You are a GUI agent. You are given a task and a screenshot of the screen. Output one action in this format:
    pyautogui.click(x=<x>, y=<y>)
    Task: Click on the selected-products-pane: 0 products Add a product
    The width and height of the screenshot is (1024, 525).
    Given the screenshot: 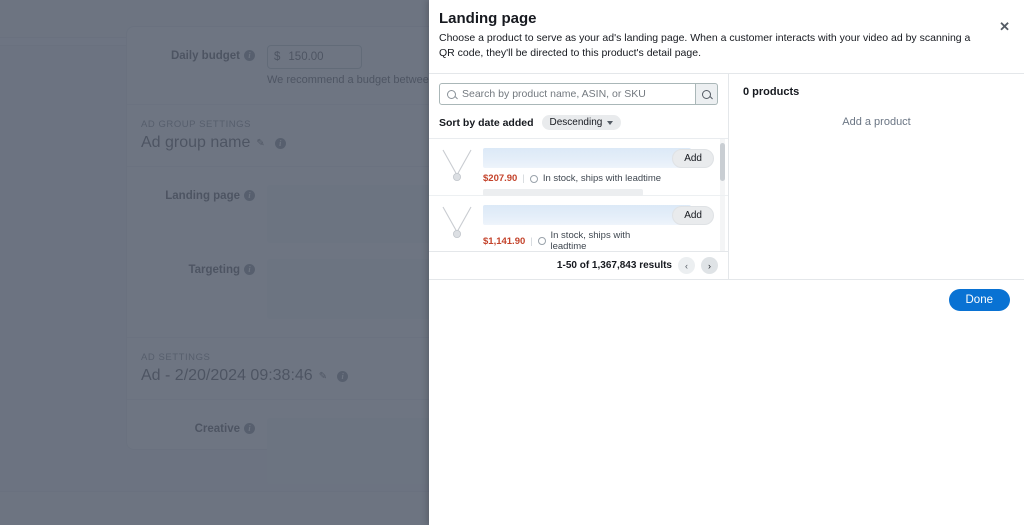 What is the action you would take?
    pyautogui.click(x=876, y=176)
    